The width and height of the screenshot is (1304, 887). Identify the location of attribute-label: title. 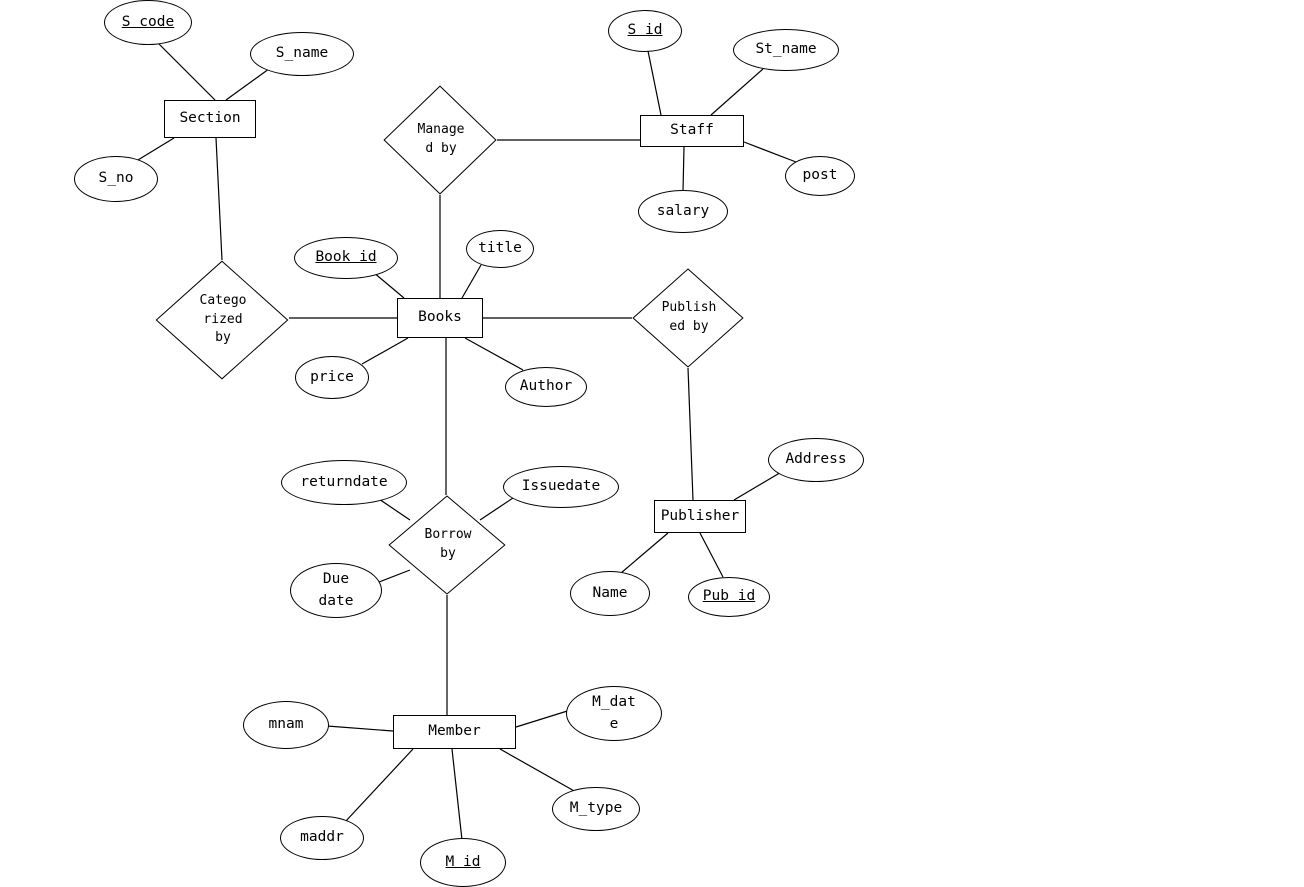
(500, 248).